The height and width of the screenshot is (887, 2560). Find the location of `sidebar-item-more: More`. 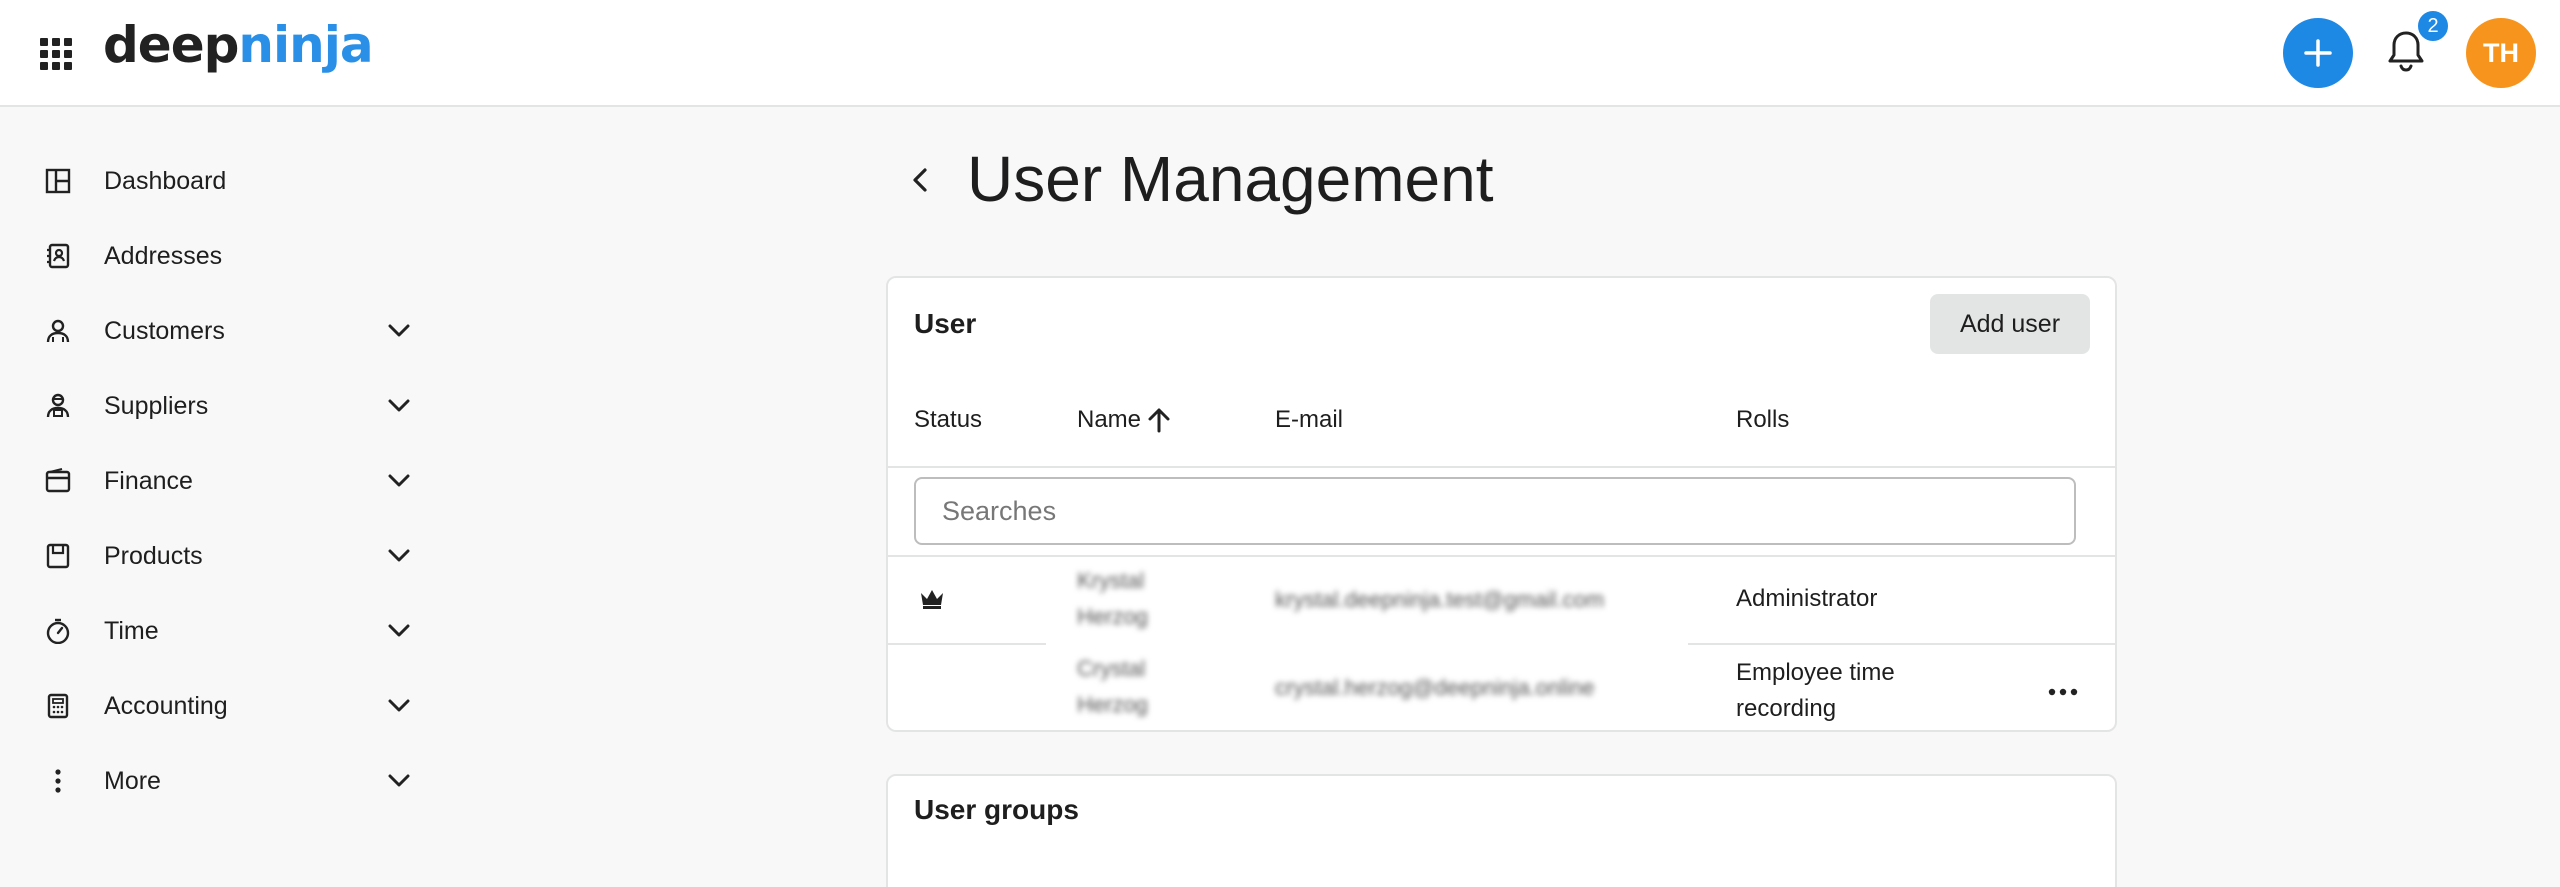

sidebar-item-more: More is located at coordinates (220, 781).